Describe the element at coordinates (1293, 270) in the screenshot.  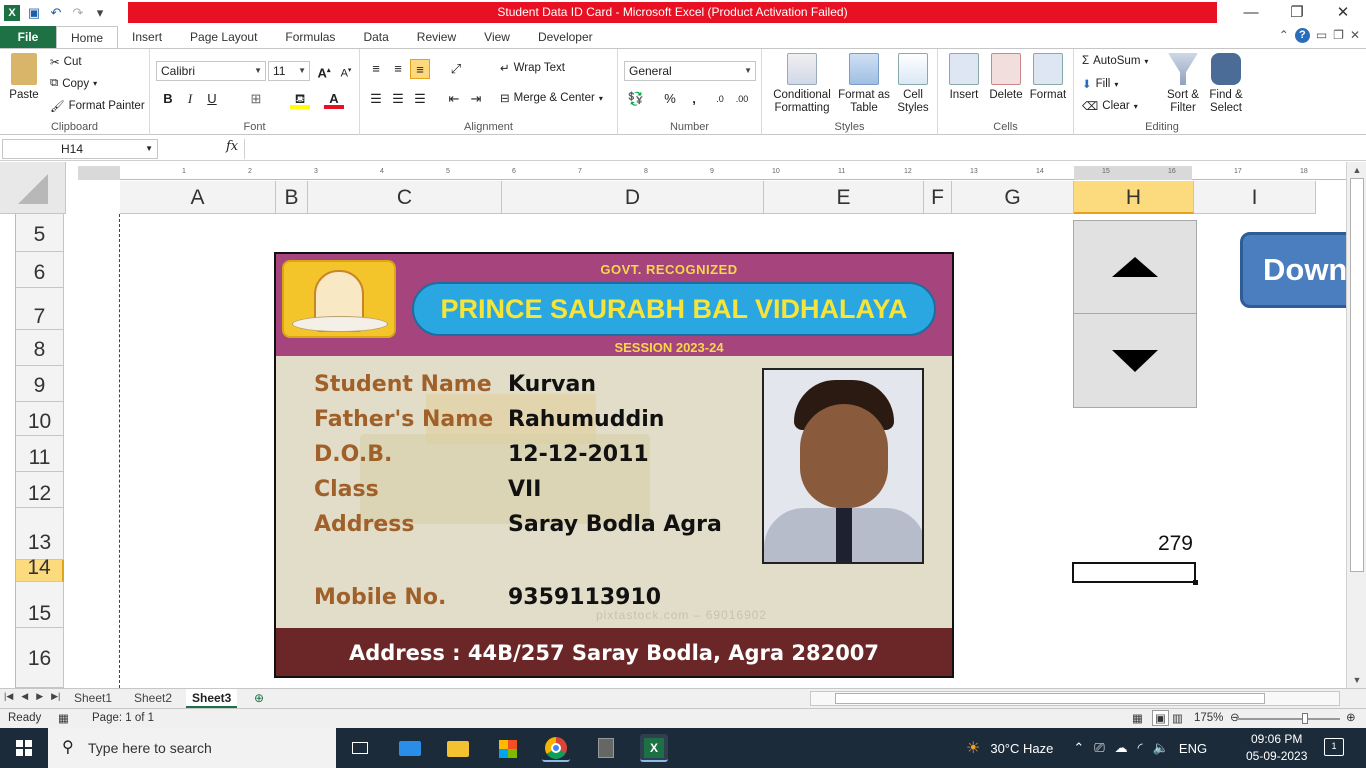
I see `download-button: Down` at that location.